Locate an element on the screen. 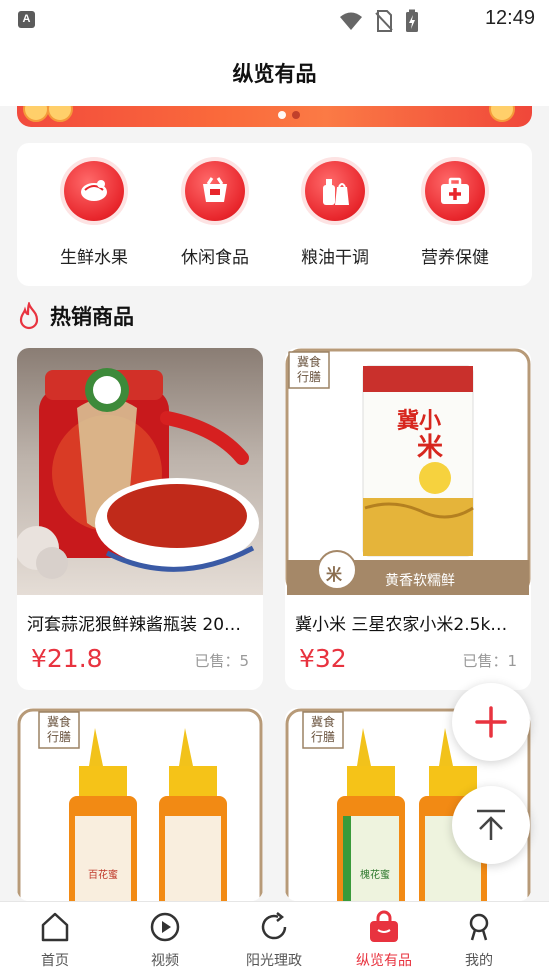  health-kit-icon is located at coordinates (455, 191).